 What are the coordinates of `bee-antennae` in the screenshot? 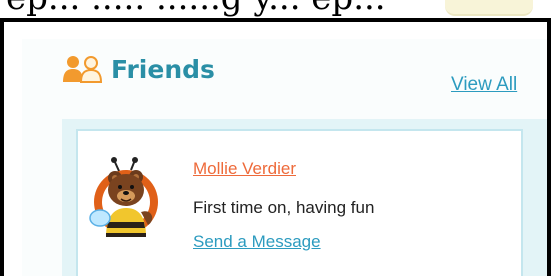 It's located at (124, 164).